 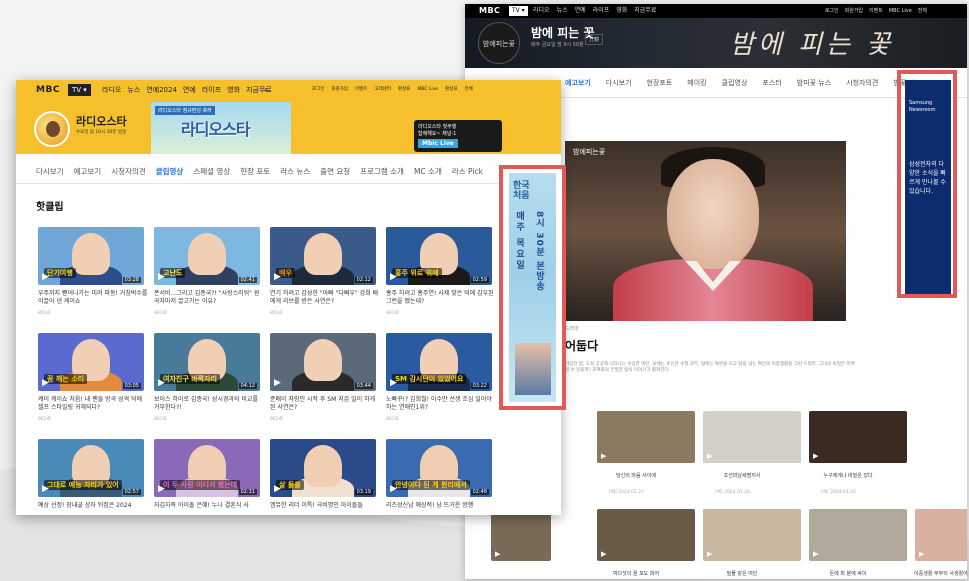 I want to click on nav-tab: 라스 Pick, so click(x=467, y=171).